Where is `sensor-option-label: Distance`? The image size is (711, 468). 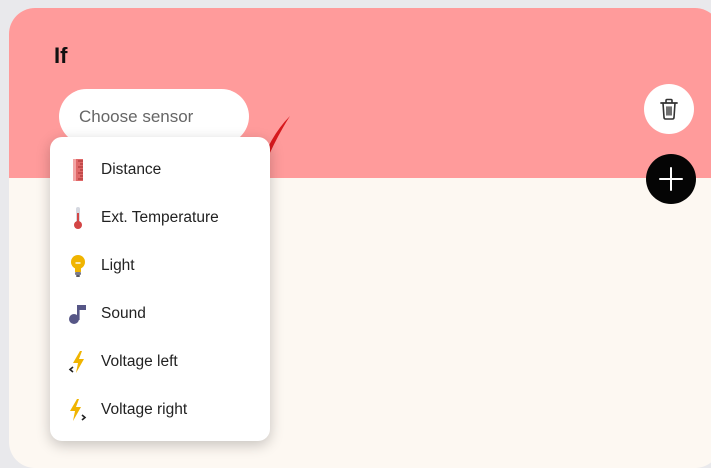 sensor-option-label: Distance is located at coordinates (131, 169).